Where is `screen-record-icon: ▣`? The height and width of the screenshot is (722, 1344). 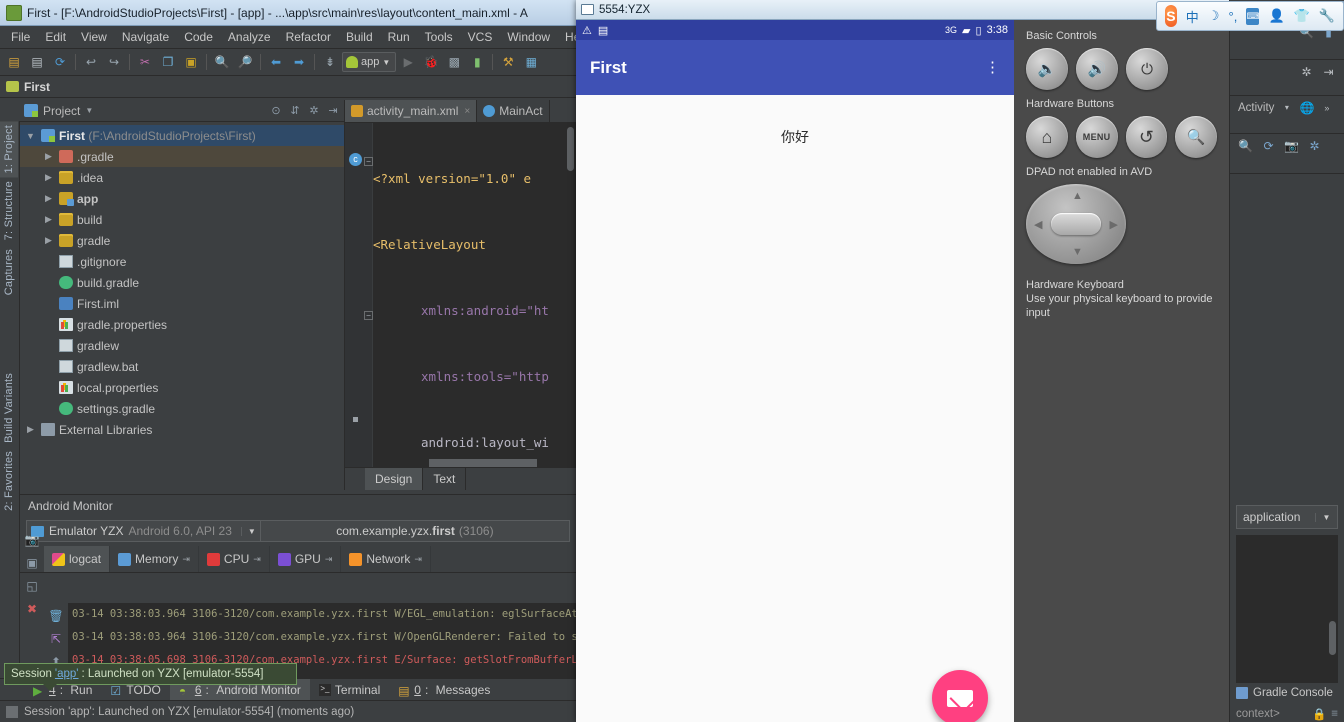
screen-record-icon: ▣ is located at coordinates (32, 563).